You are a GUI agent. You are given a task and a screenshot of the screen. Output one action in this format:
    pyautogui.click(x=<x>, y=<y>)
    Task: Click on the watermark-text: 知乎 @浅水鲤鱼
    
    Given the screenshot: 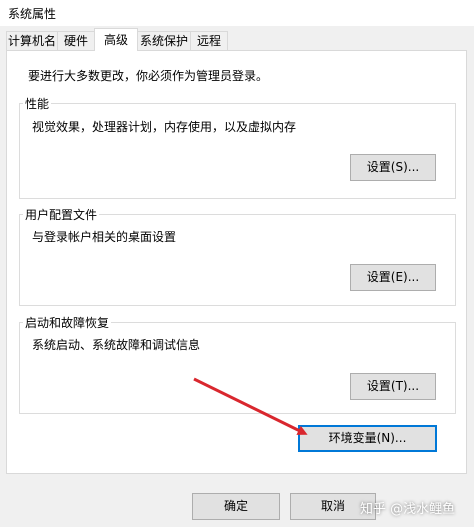 What is the action you would take?
    pyautogui.click(x=408, y=509)
    